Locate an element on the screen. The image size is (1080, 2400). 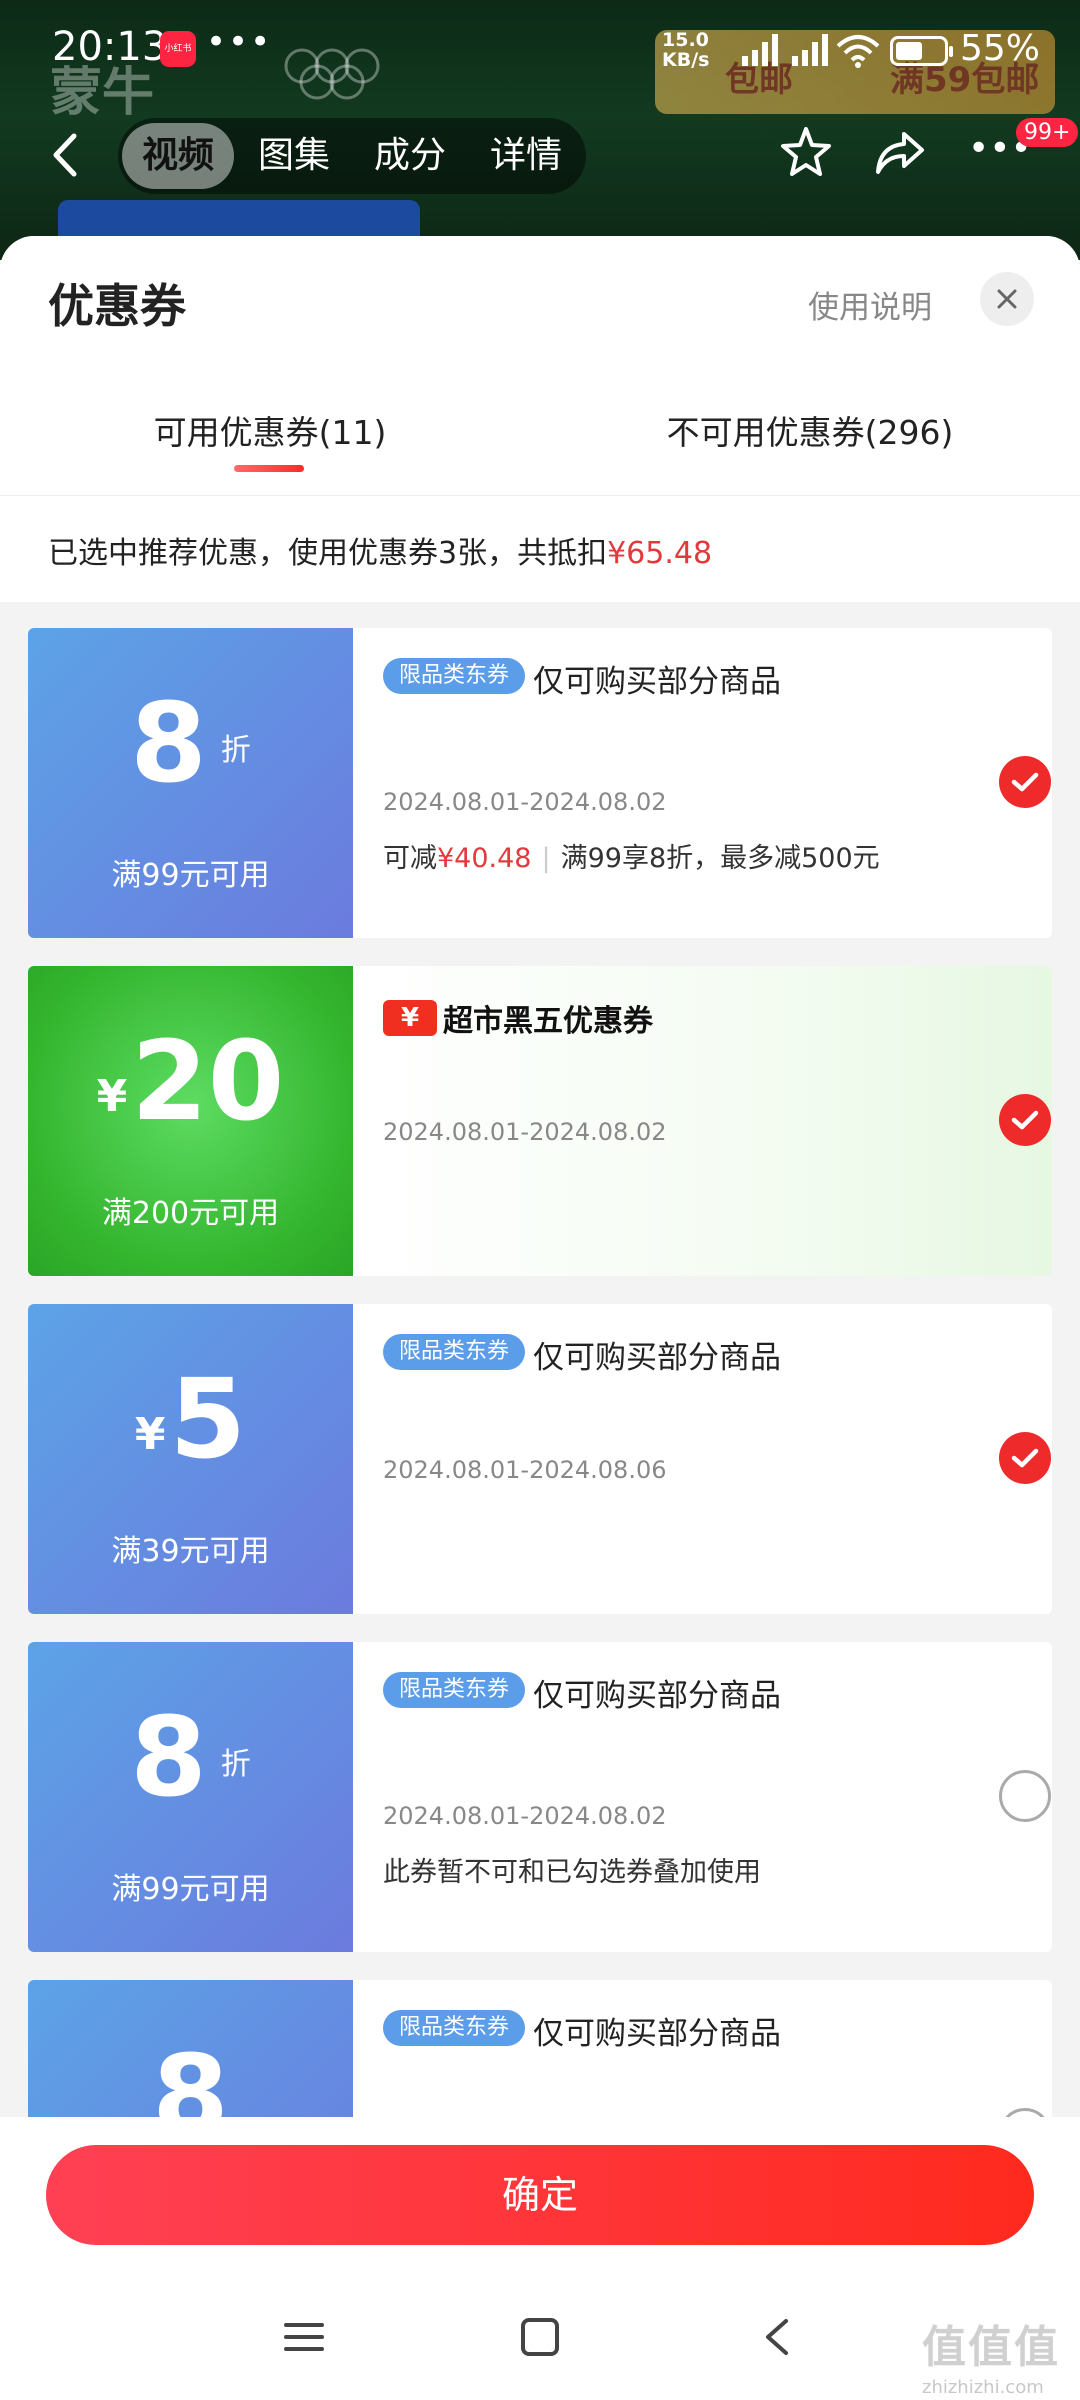
coupon-value-panel: ¥20 满200元可用 is located at coordinates (190, 1121).